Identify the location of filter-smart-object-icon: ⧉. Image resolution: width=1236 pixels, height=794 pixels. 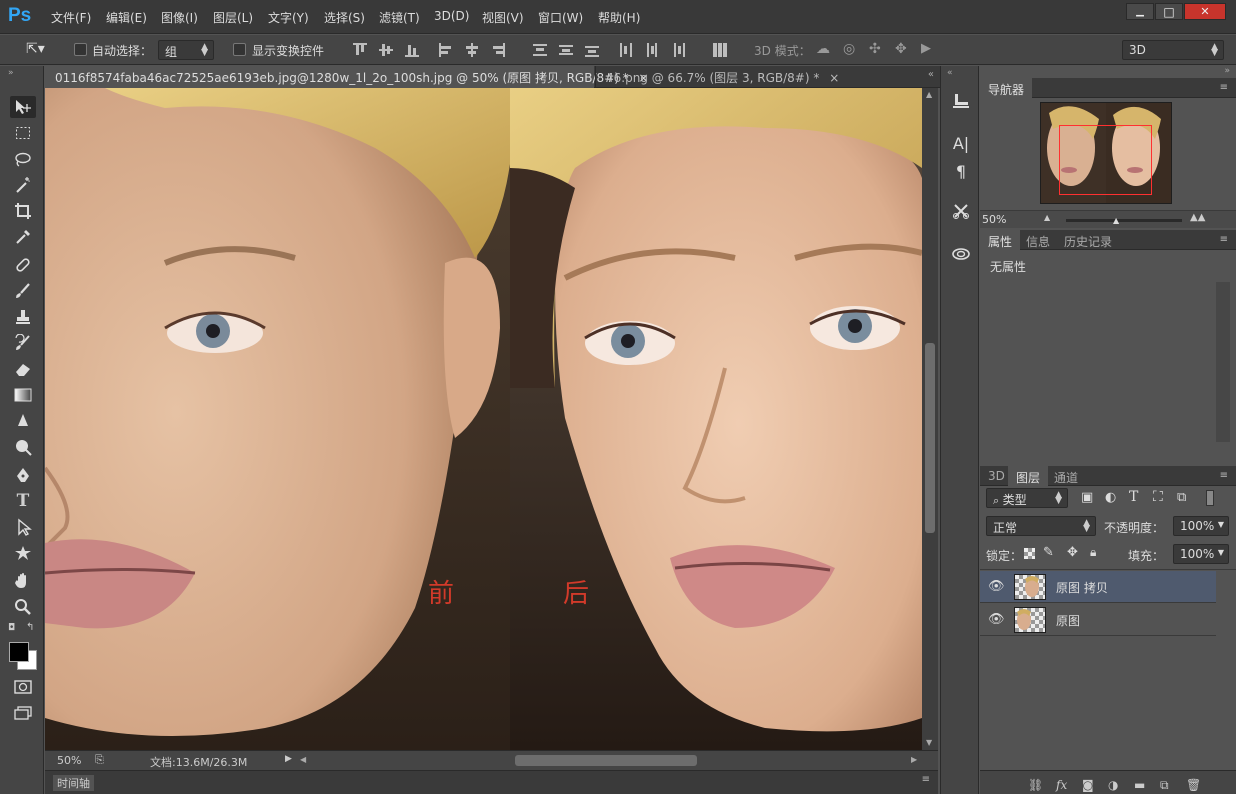
(1181, 497).